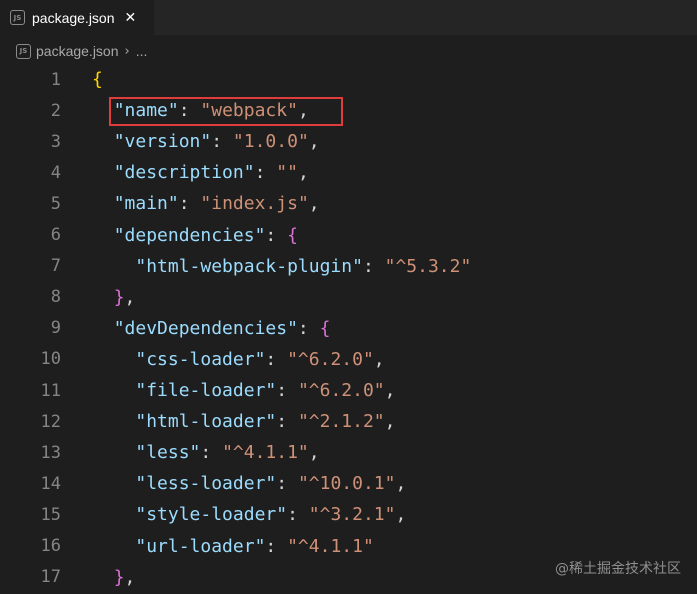  What do you see at coordinates (55, 328) in the screenshot?
I see `line-number: 9` at bounding box center [55, 328].